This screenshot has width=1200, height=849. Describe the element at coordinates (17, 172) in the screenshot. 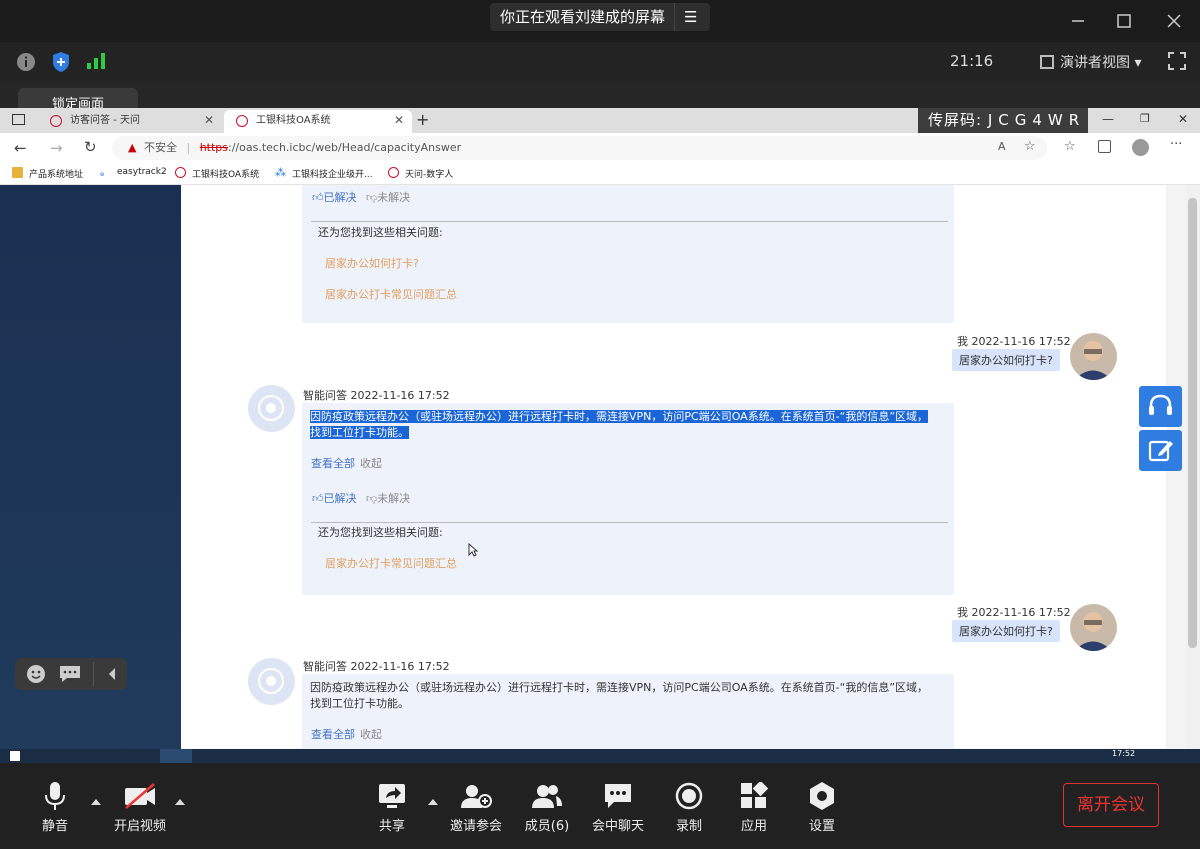

I see `folder-icon` at that location.